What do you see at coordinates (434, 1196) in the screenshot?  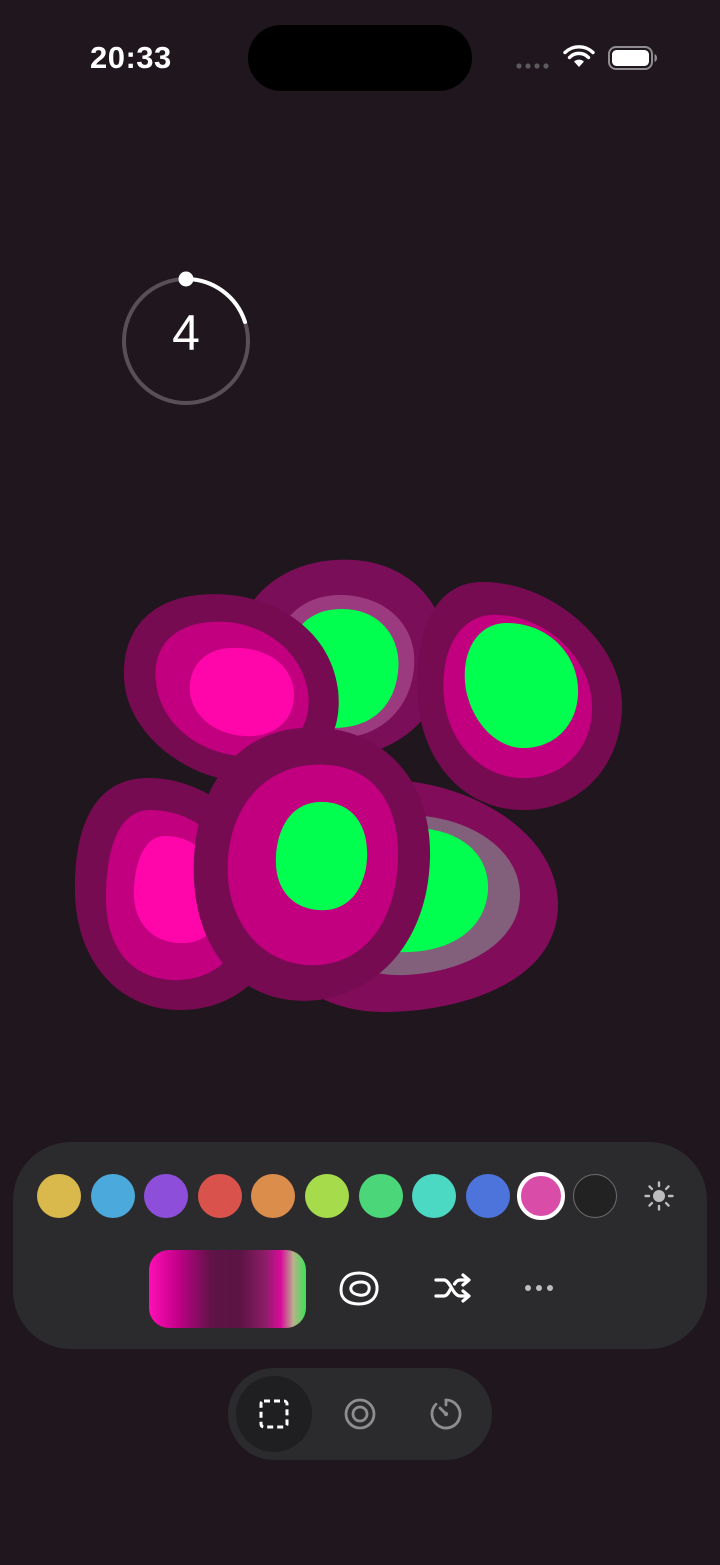 I see `swatch-teal` at bounding box center [434, 1196].